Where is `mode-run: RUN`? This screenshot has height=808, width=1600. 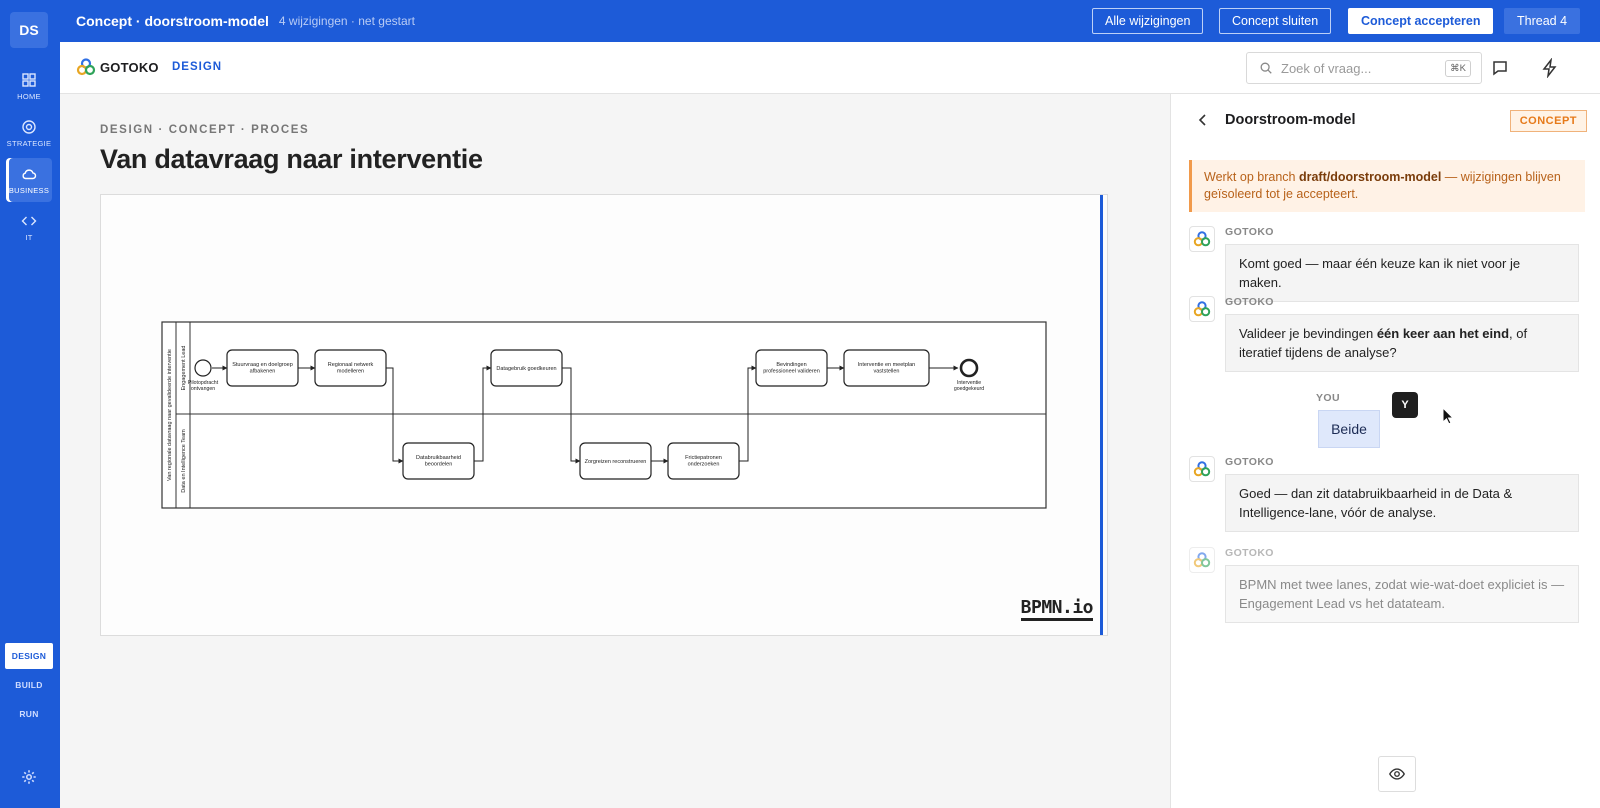 mode-run: RUN is located at coordinates (29, 714).